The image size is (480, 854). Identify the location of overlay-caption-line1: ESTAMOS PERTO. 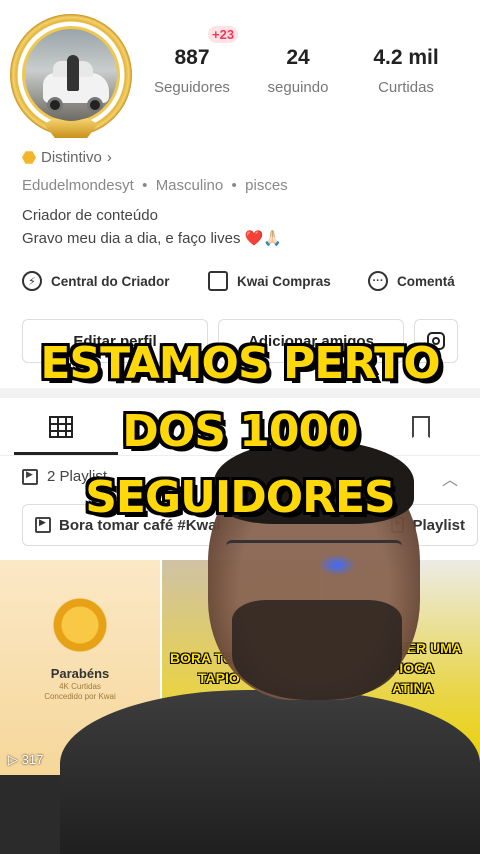
(240, 363).